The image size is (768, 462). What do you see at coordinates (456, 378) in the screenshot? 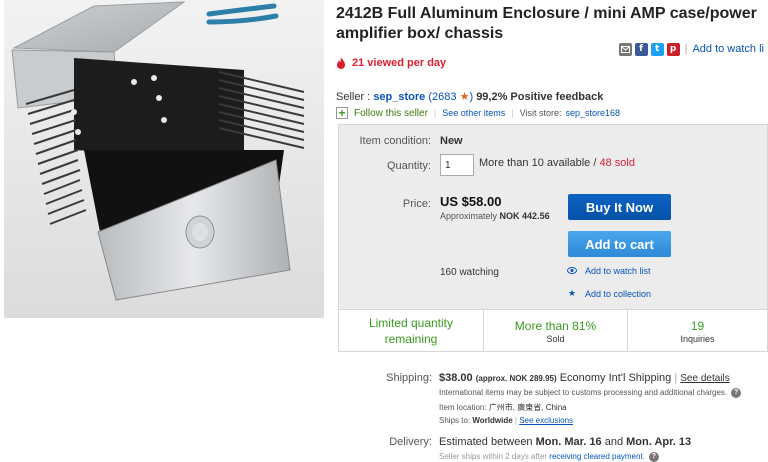
I see `shipping-price: $38.00` at bounding box center [456, 378].